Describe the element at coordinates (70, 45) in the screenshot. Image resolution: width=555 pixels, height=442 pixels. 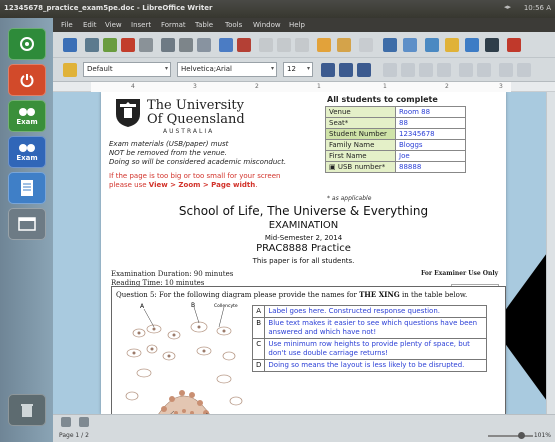
I see `new-document-icon` at that location.